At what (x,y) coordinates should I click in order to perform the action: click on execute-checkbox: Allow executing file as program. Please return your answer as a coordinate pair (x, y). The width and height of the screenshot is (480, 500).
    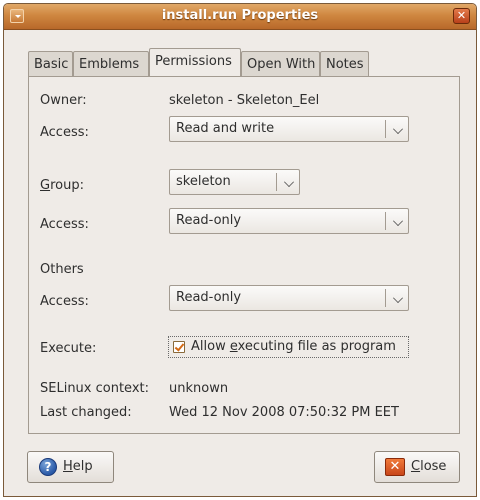
    Looking at the image, I should click on (288, 347).